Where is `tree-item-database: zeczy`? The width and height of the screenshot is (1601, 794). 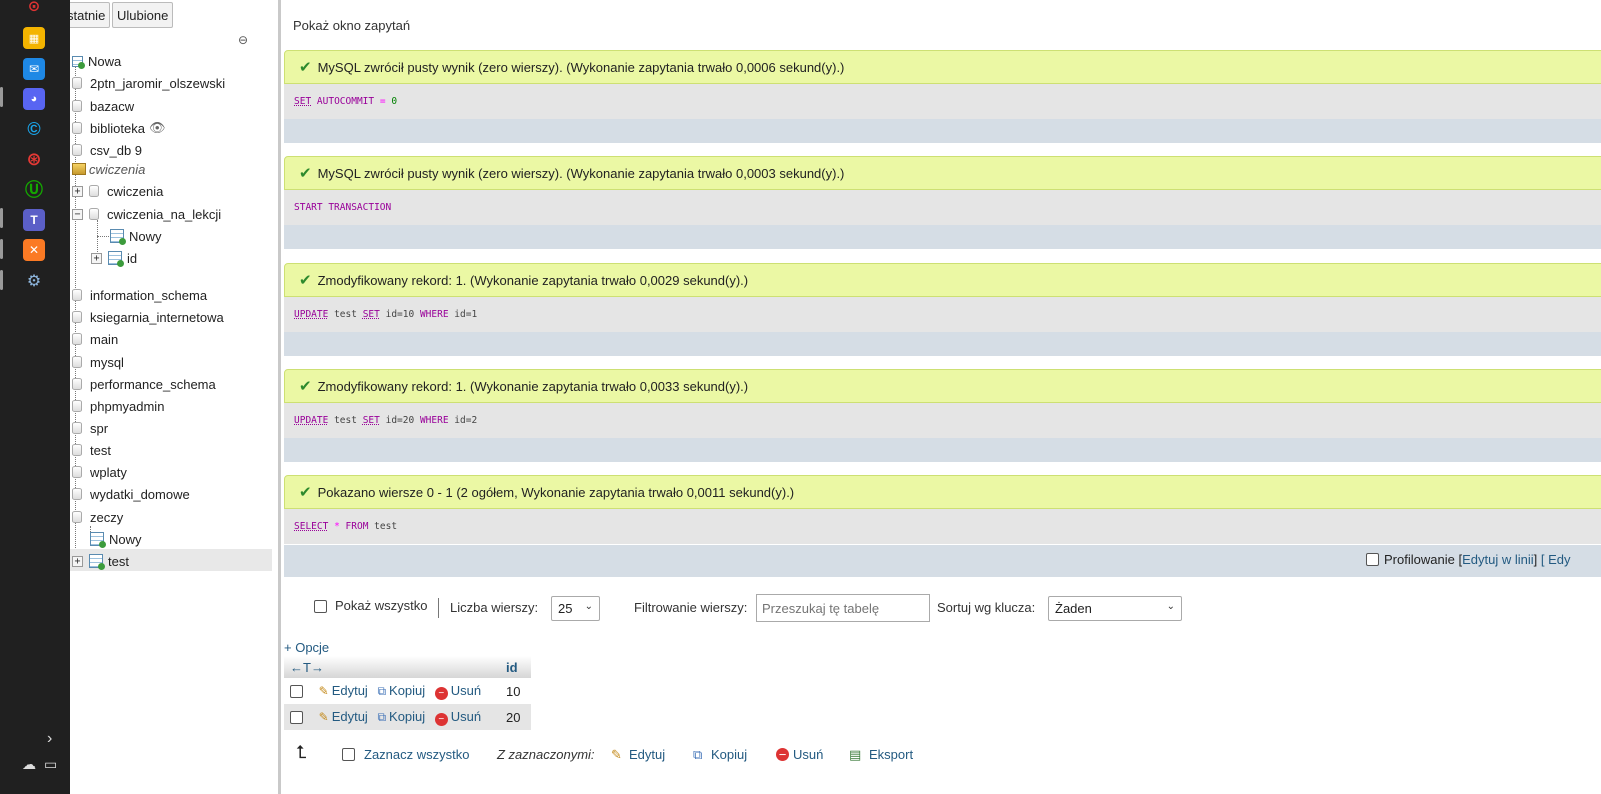
tree-item-database: zeczy is located at coordinates (97, 517).